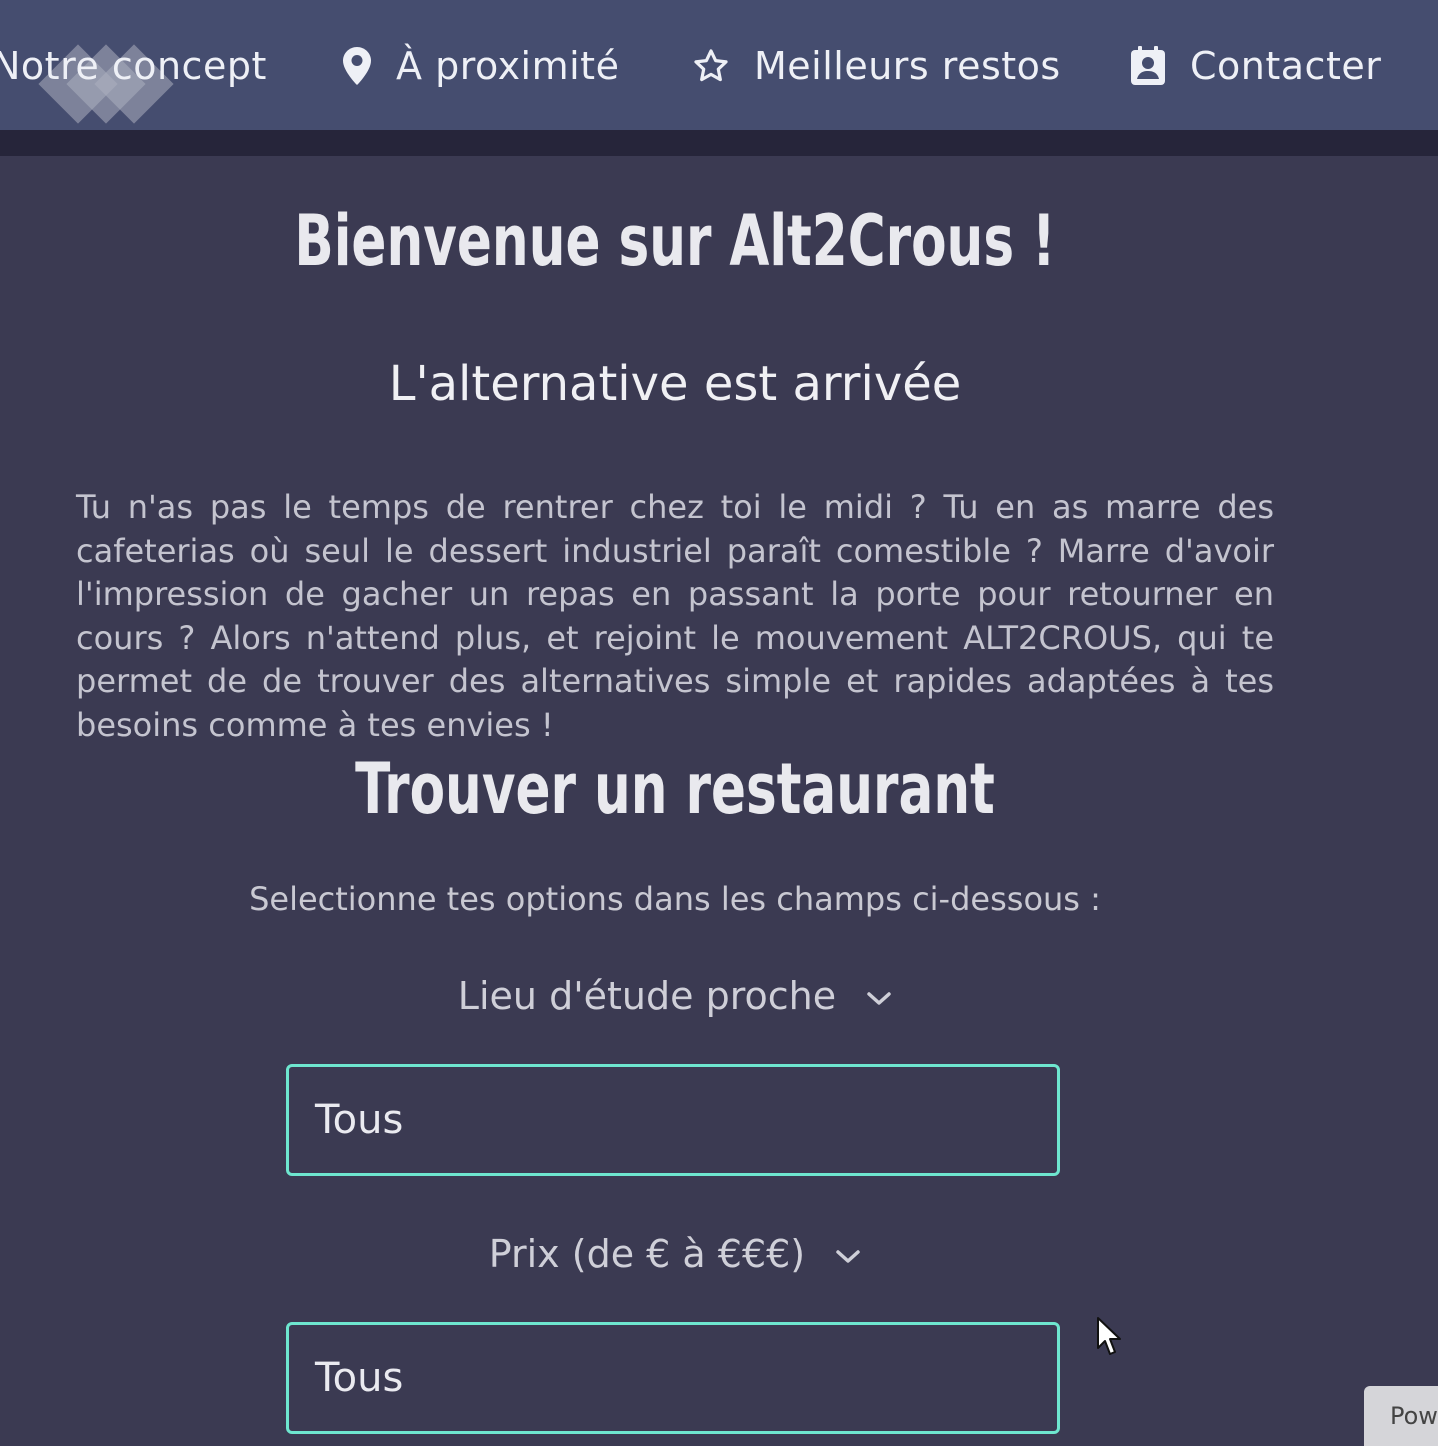 This screenshot has height=1446, width=1438. What do you see at coordinates (647, 996) in the screenshot?
I see `filter-label-text: Lieu d'étude proche` at bounding box center [647, 996].